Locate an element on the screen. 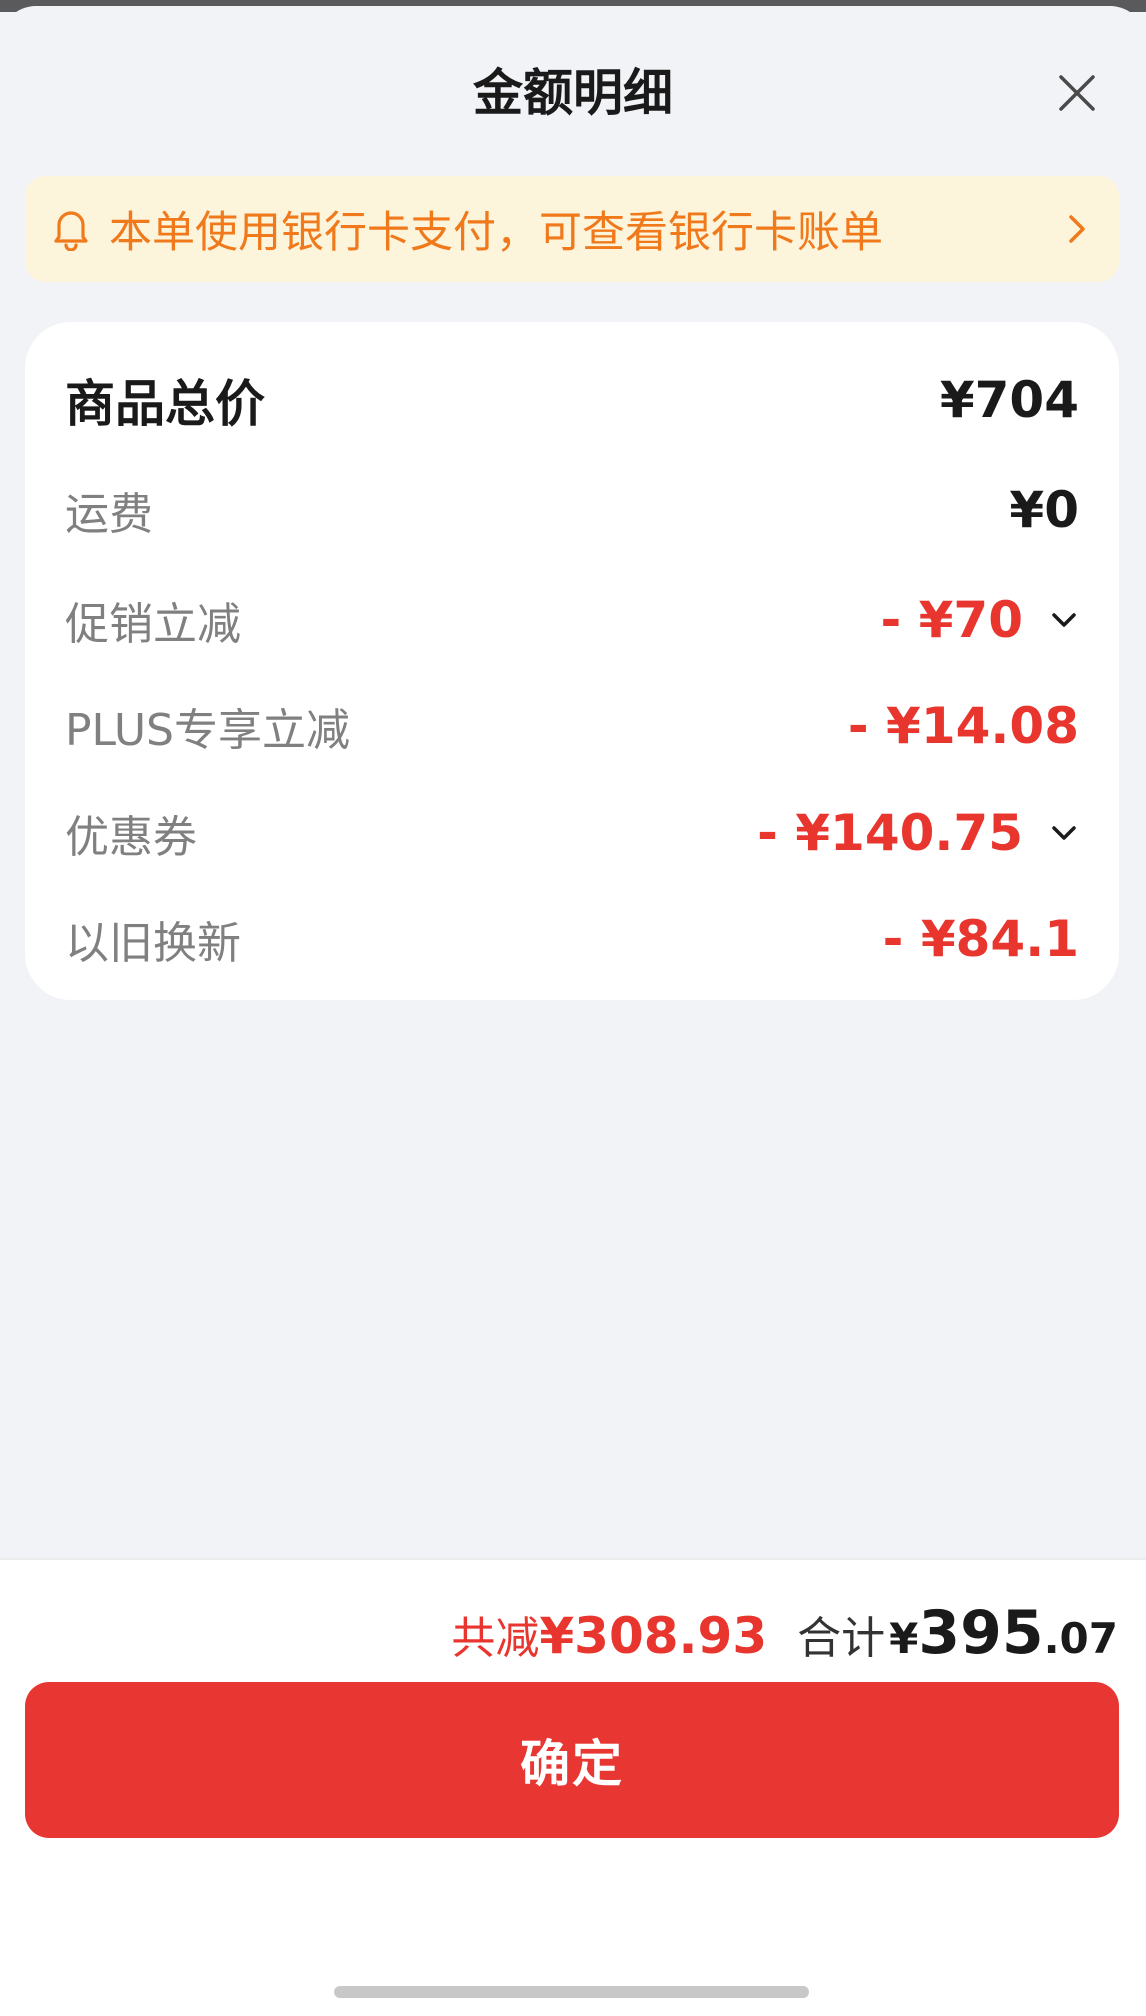 This screenshot has width=1146, height=2016. close-icon is located at coordinates (1077, 93).